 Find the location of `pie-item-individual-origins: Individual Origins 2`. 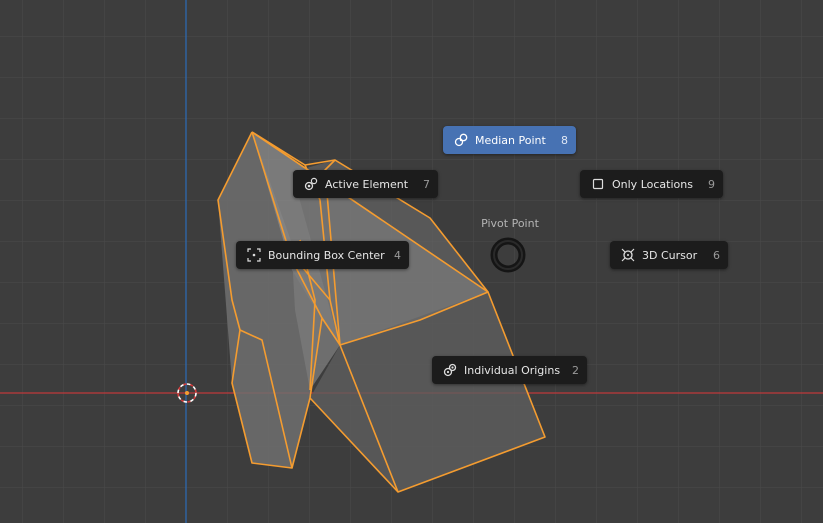

pie-item-individual-origins: Individual Origins 2 is located at coordinates (509, 370).